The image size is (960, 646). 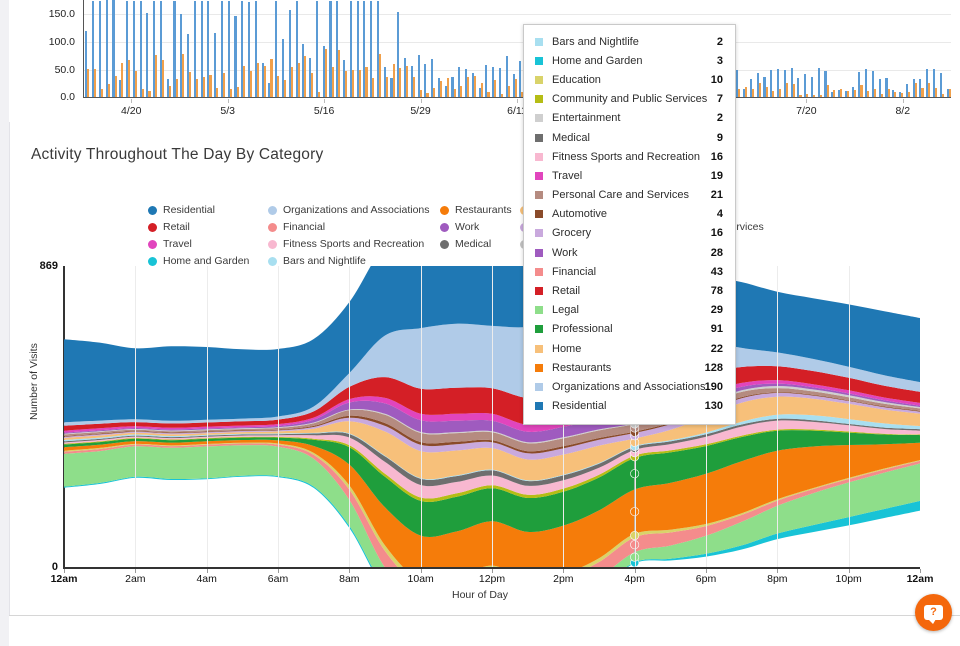 I want to click on legend-item-organizations-and-associations: Organizations and Associations, so click(x=349, y=210).